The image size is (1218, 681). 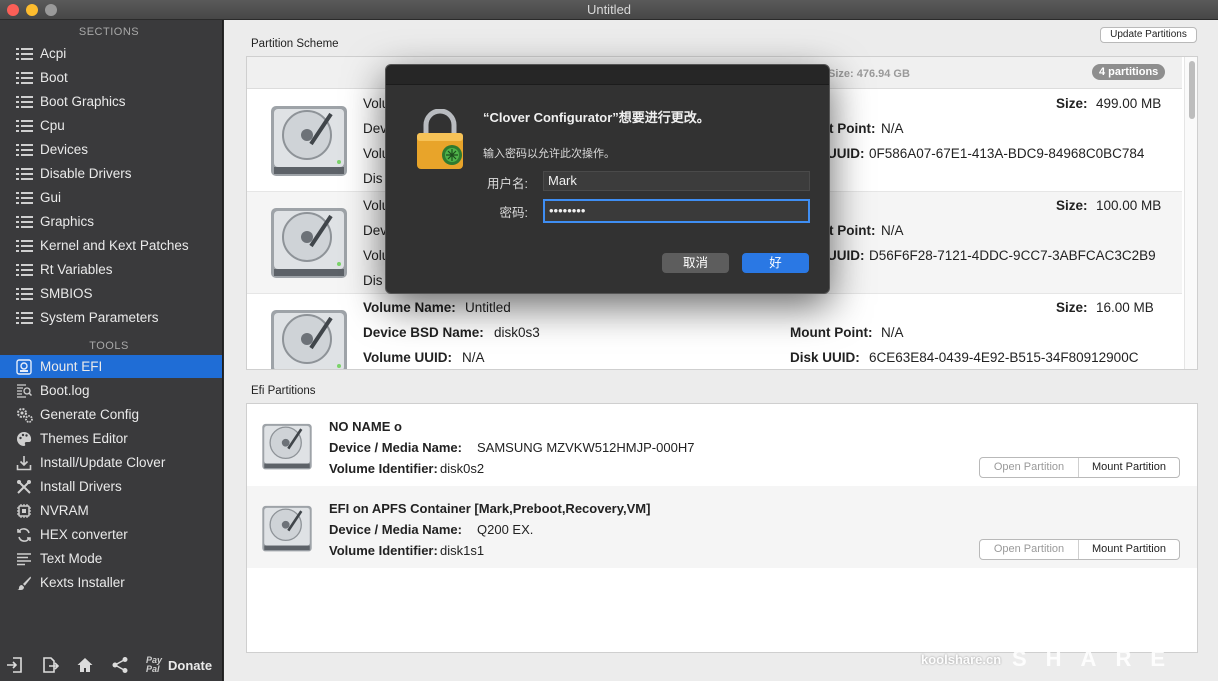 I want to click on sidebar-item-disable-drivers: Disable Drivers, so click(x=111, y=173).